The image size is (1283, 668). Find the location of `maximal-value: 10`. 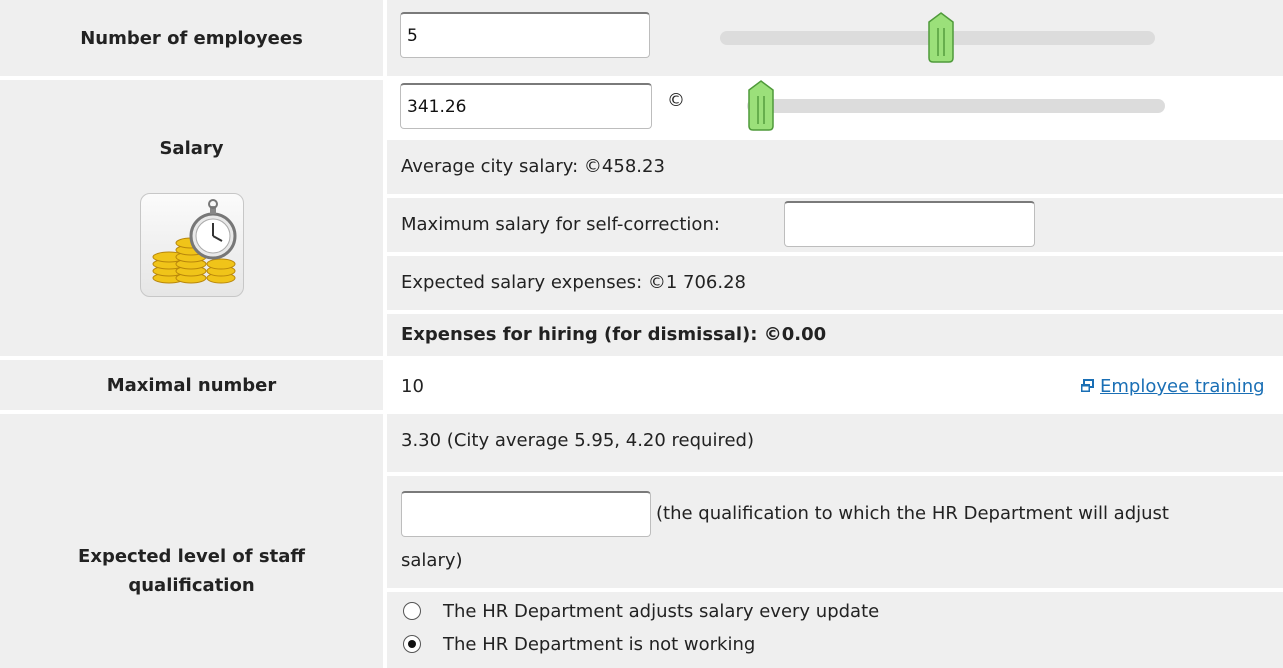

maximal-value: 10 is located at coordinates (412, 386).